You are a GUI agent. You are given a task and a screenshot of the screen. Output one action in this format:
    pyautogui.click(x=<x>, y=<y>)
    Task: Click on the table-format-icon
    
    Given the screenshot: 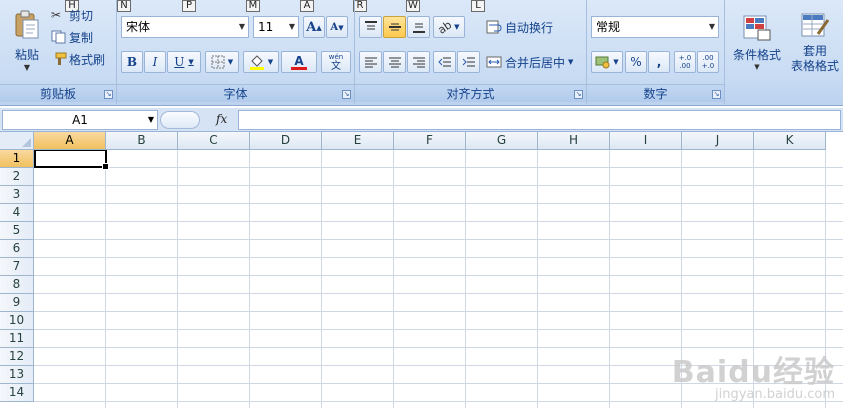 What is the action you would take?
    pyautogui.click(x=815, y=24)
    